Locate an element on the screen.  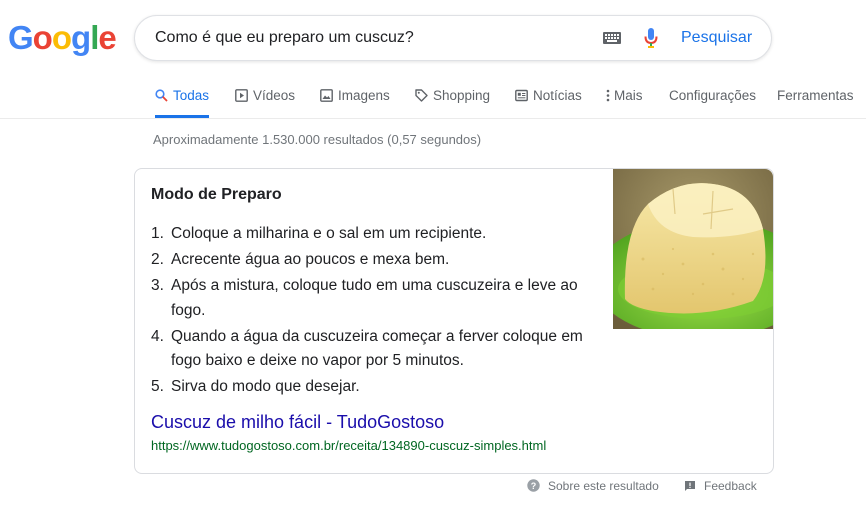
tab-label: Mais is located at coordinates (628, 95).